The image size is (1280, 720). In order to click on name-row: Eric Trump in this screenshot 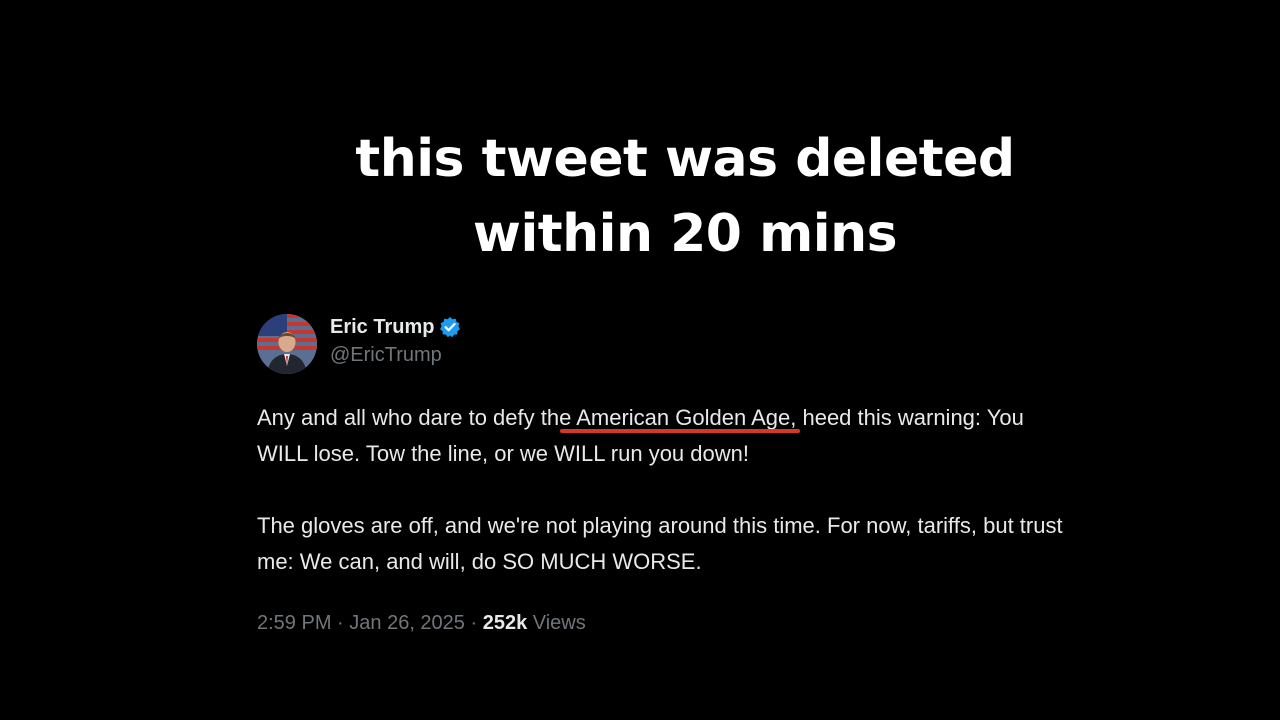, I will do `click(395, 327)`.